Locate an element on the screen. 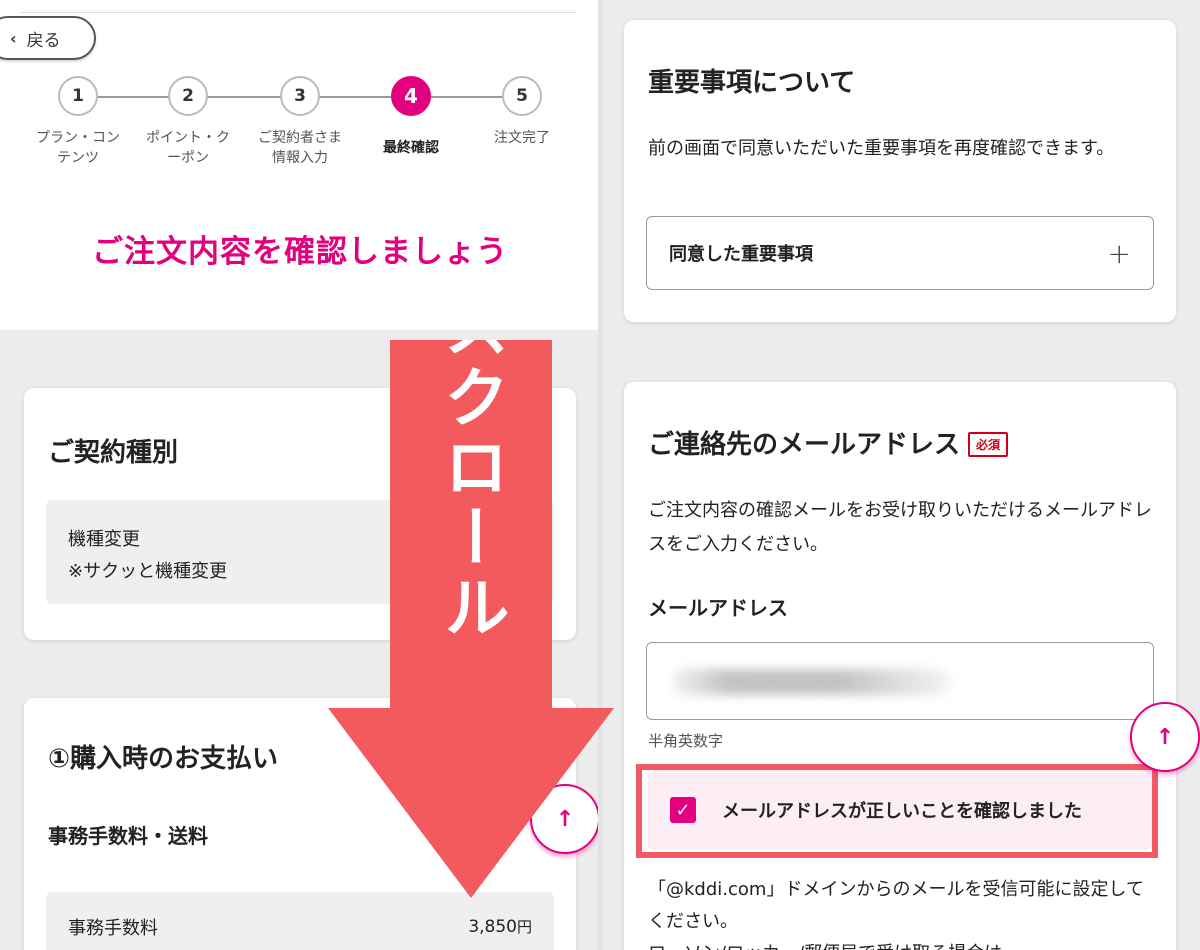 Image resolution: width=1200 pixels, height=950 pixels. required-badge: 必須 is located at coordinates (988, 444).